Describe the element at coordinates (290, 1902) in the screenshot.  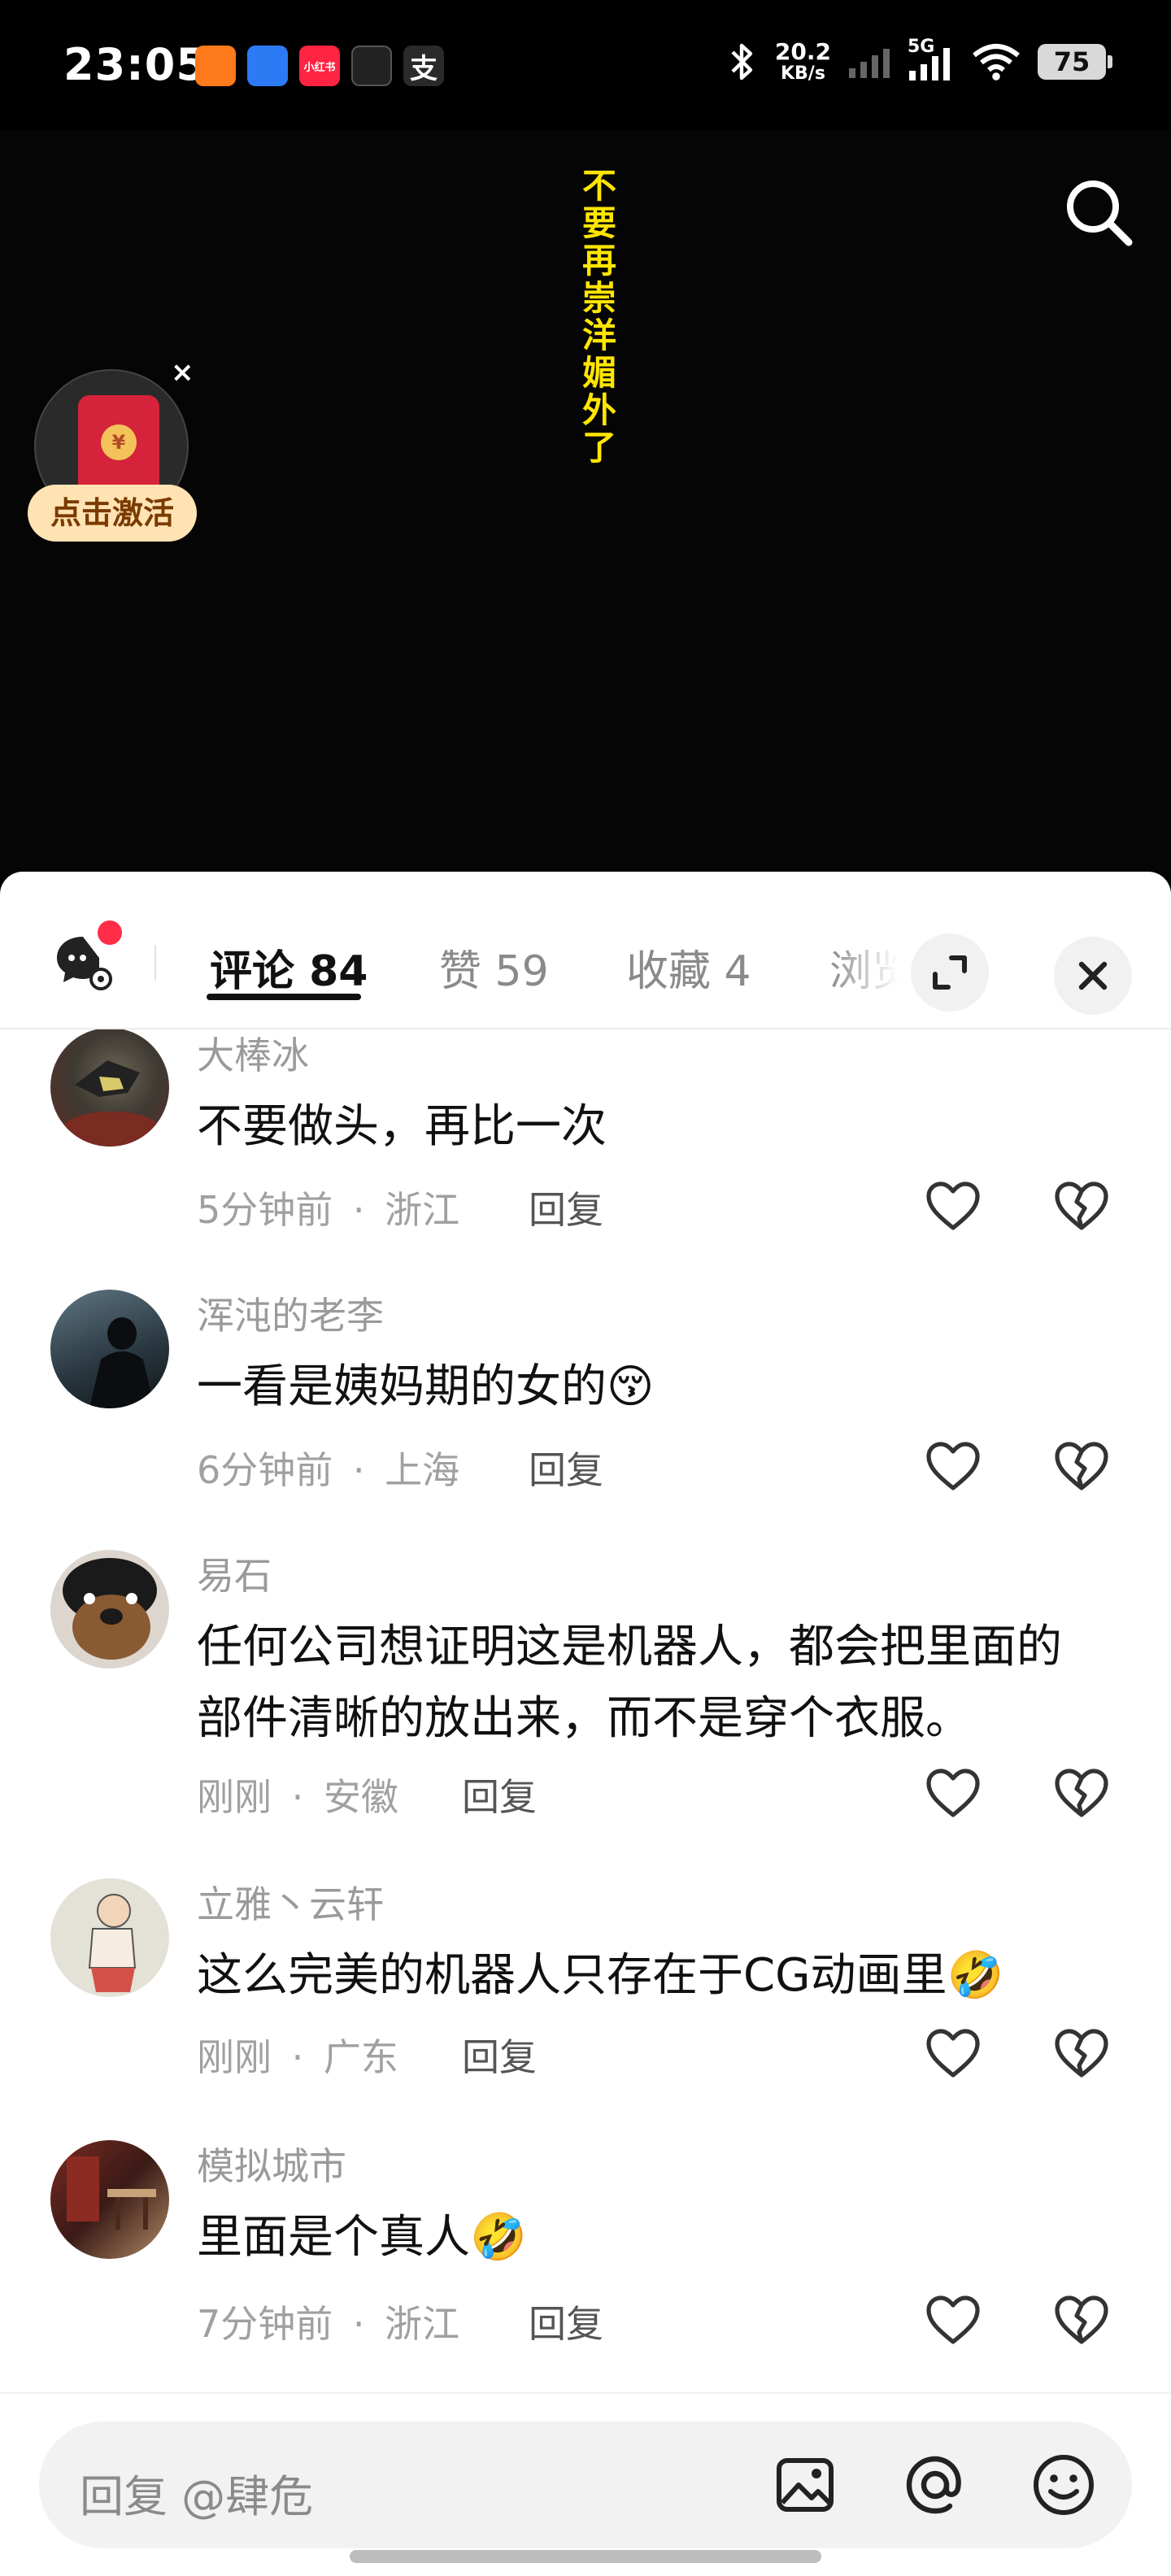
I see `comment-author: 立雅丶云轩` at that location.